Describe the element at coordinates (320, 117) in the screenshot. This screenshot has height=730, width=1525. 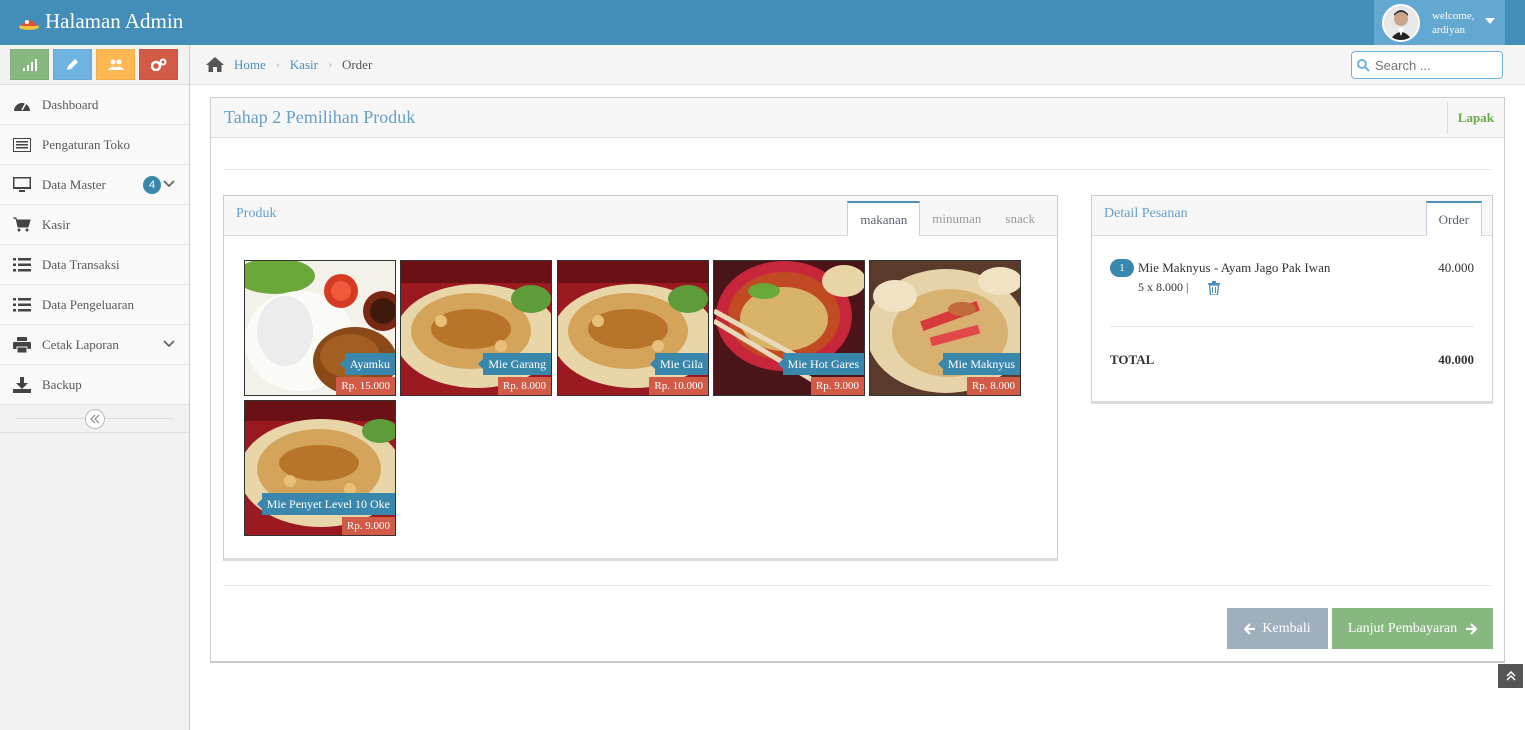
I see `page-title: Tahap 2 Pemilihan Produk` at that location.